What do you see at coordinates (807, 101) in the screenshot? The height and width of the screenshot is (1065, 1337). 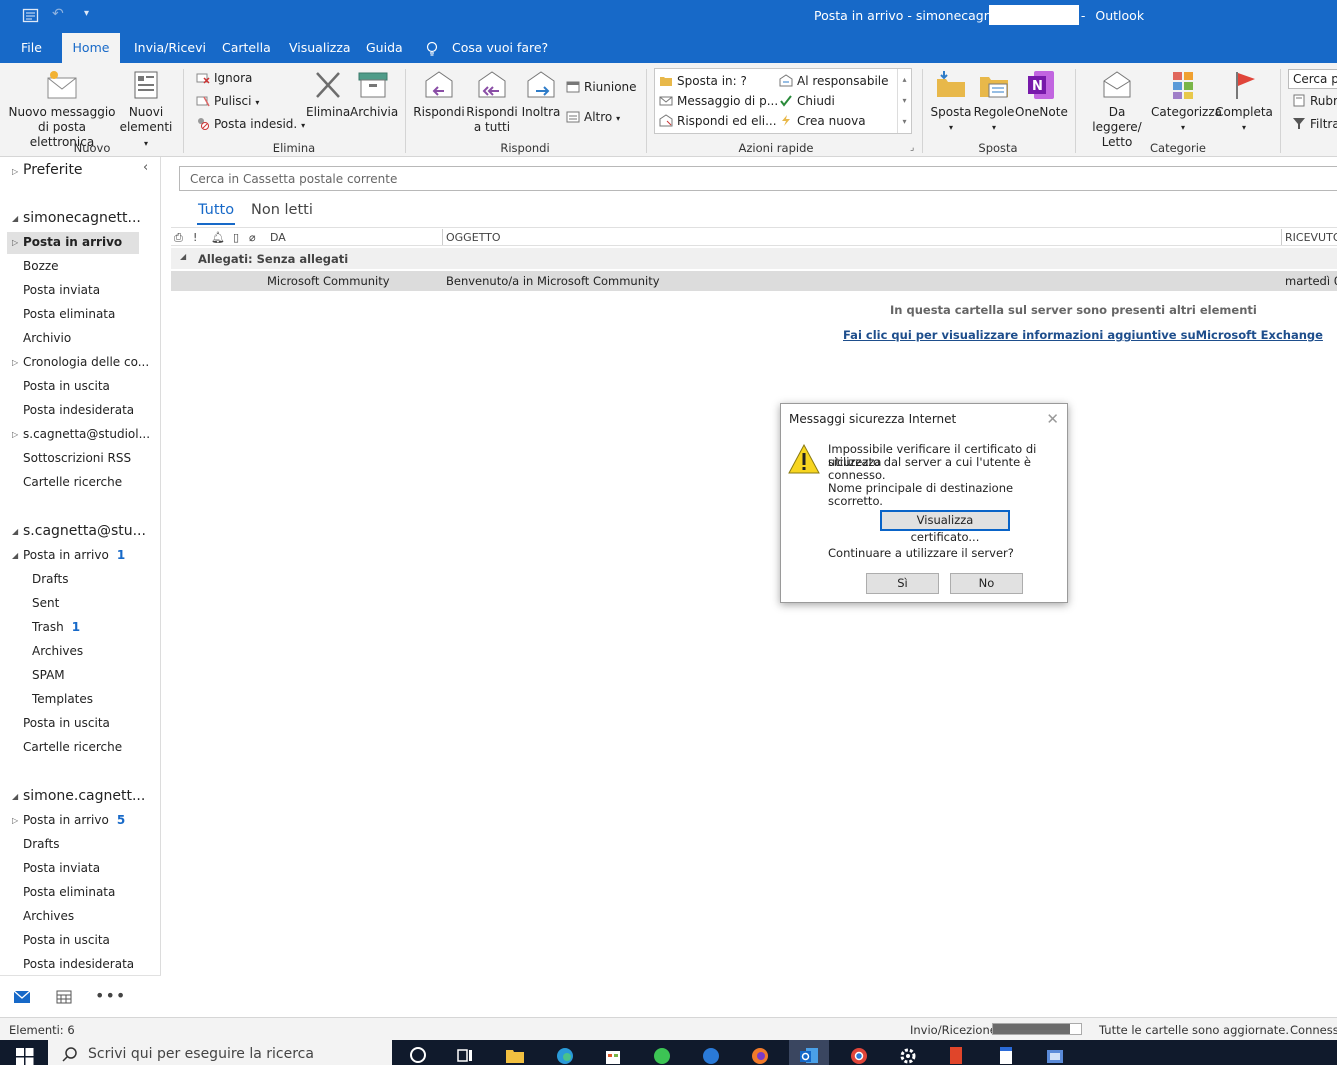 I see `quick-step-done: Chiudi` at bounding box center [807, 101].